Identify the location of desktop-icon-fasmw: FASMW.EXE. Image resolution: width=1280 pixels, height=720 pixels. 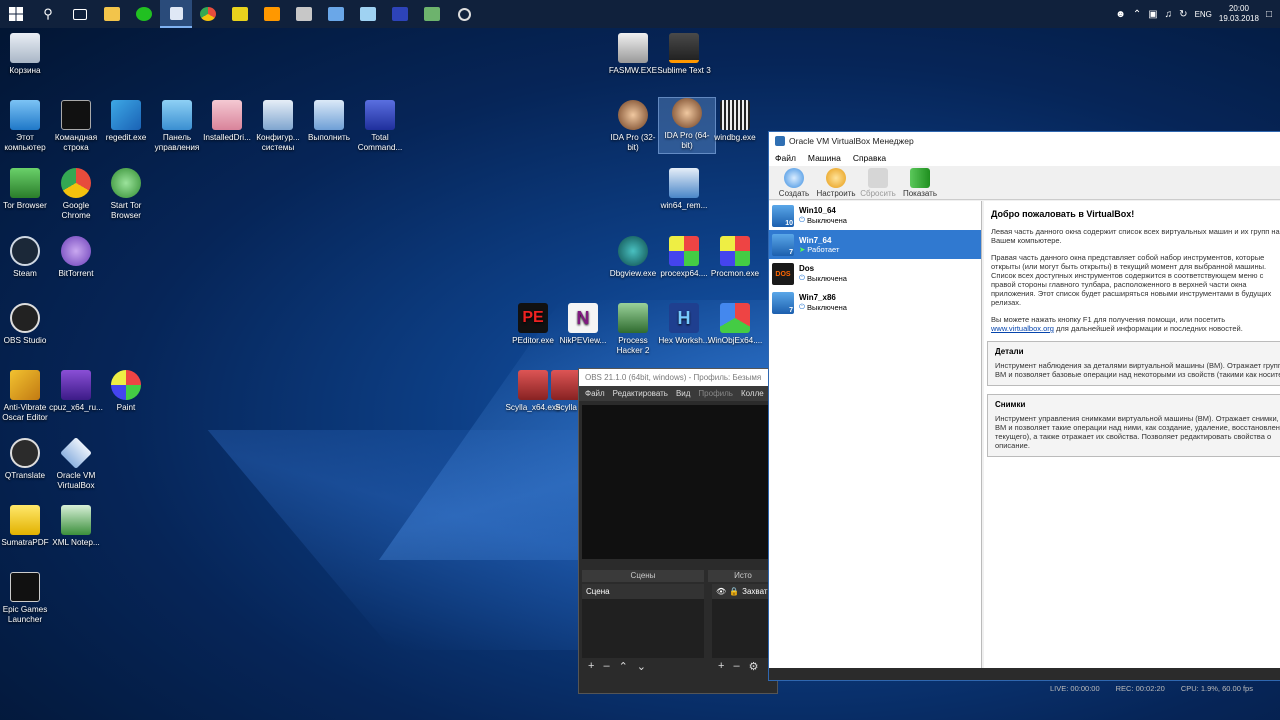
(633, 54).